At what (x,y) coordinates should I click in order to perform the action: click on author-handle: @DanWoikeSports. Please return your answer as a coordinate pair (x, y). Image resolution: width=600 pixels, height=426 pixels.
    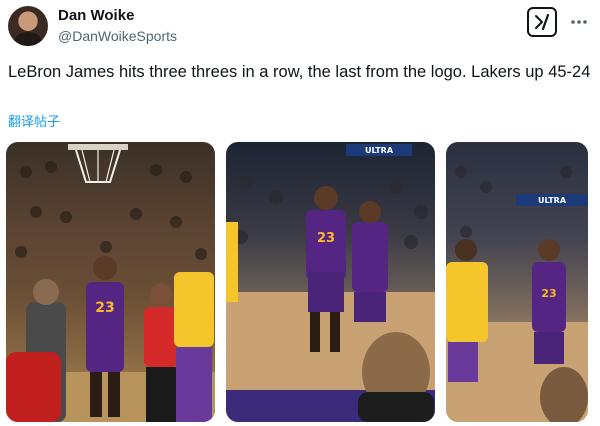
    Looking at the image, I should click on (117, 36).